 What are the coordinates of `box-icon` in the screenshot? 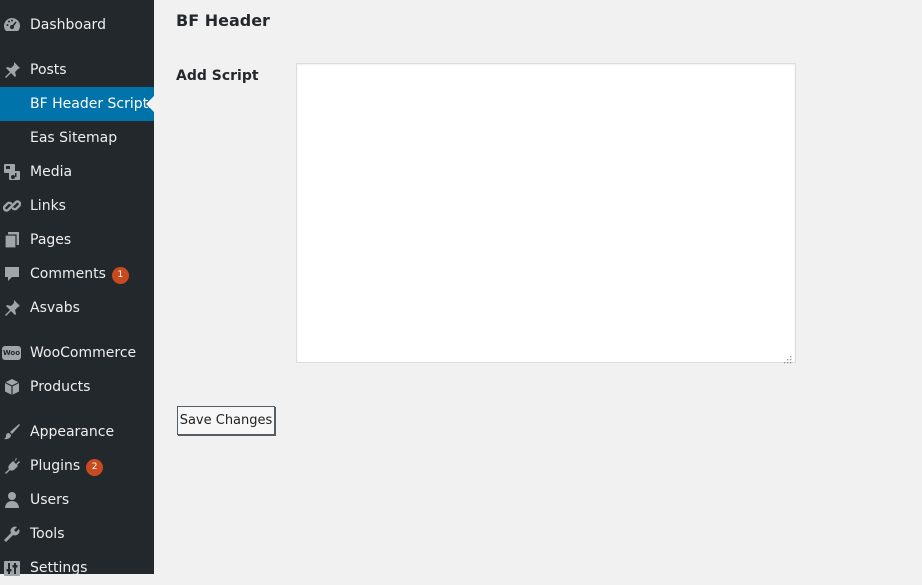 It's located at (12, 387).